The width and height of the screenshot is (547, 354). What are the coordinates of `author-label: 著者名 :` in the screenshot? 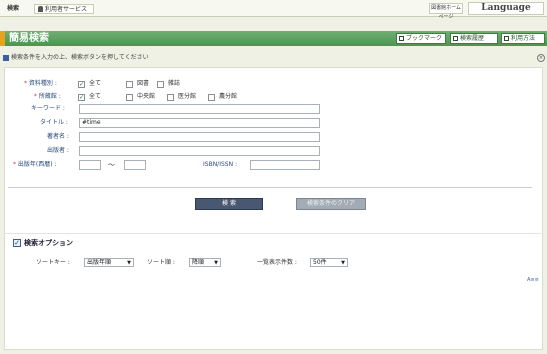 It's located at (58, 136).